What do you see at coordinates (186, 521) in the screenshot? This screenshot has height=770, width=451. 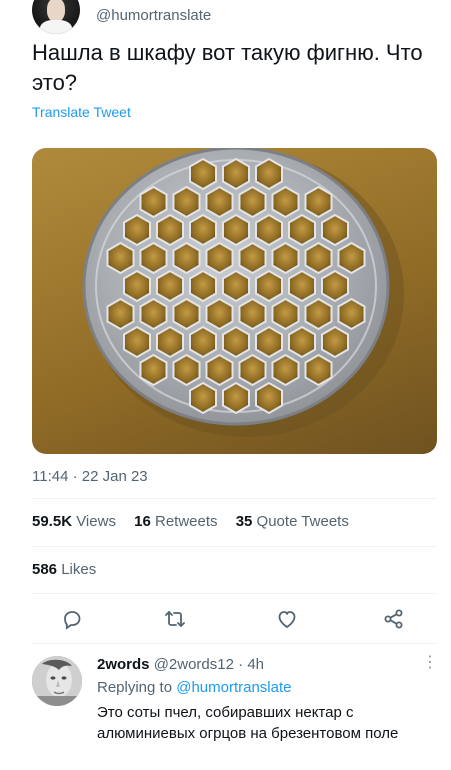 I see `retweets-label: Retweets` at bounding box center [186, 521].